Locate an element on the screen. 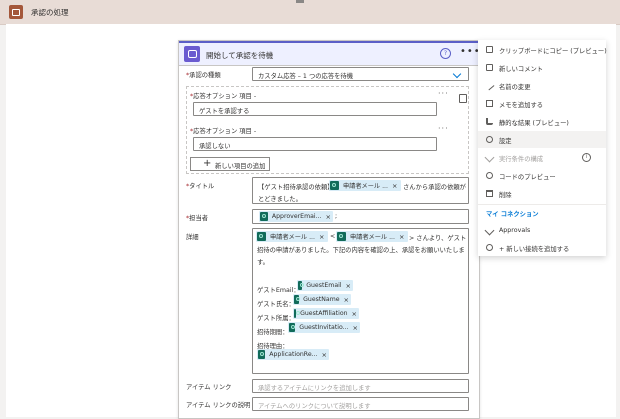 This screenshot has width=620, height=419. menu-item-copy-clipboard: クリップボードにコピー (プレビュー) is located at coordinates (542, 49).